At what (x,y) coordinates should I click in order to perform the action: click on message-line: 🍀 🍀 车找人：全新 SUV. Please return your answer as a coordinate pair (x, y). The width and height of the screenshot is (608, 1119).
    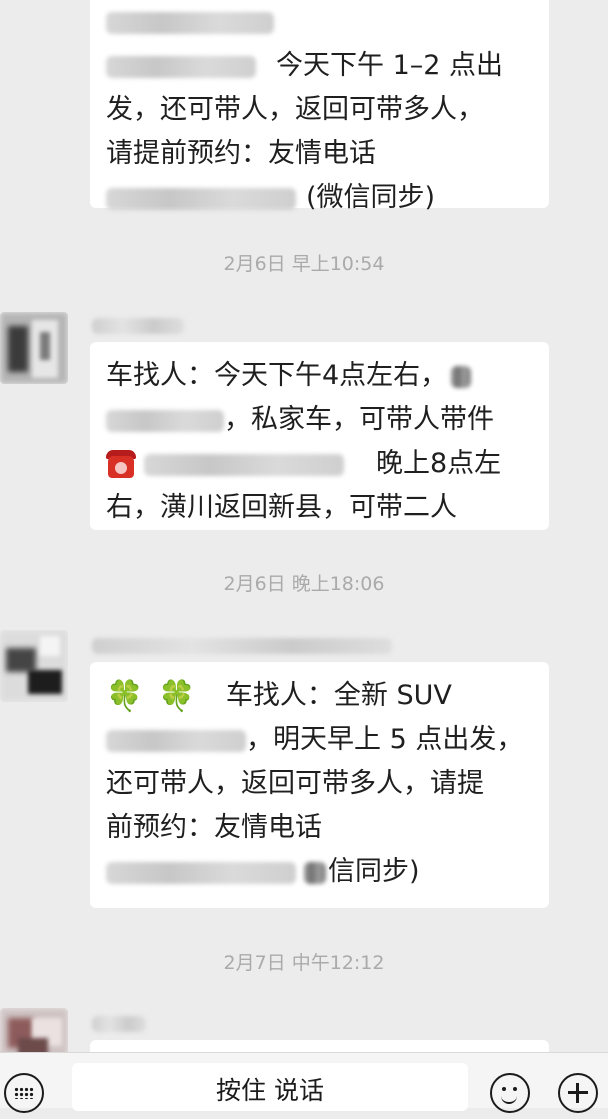
    Looking at the image, I should click on (319, 696).